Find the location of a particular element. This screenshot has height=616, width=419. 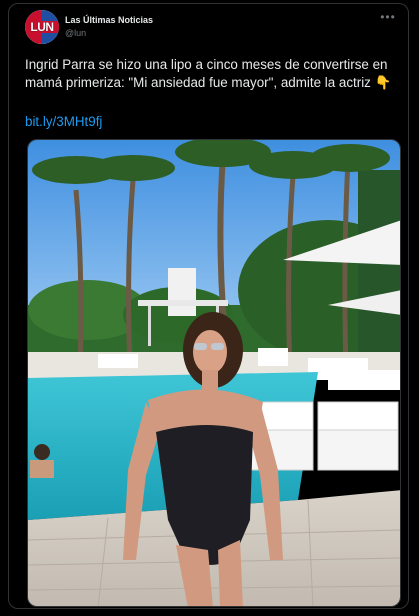

tweet-link: bit.ly/3MHt9fj is located at coordinates (63, 121).